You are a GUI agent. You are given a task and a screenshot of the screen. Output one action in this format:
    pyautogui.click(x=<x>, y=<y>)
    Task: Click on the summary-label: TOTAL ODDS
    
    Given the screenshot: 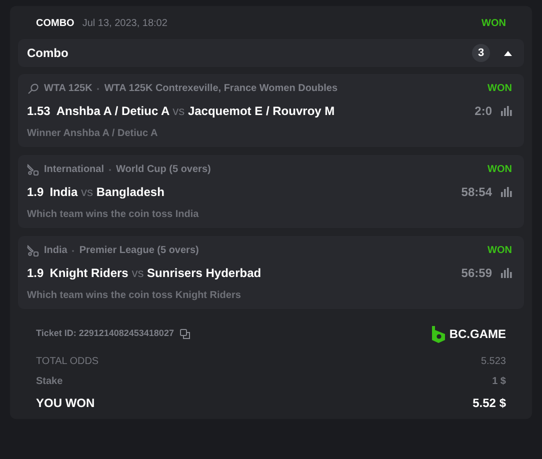 What is the action you would take?
    pyautogui.click(x=67, y=362)
    